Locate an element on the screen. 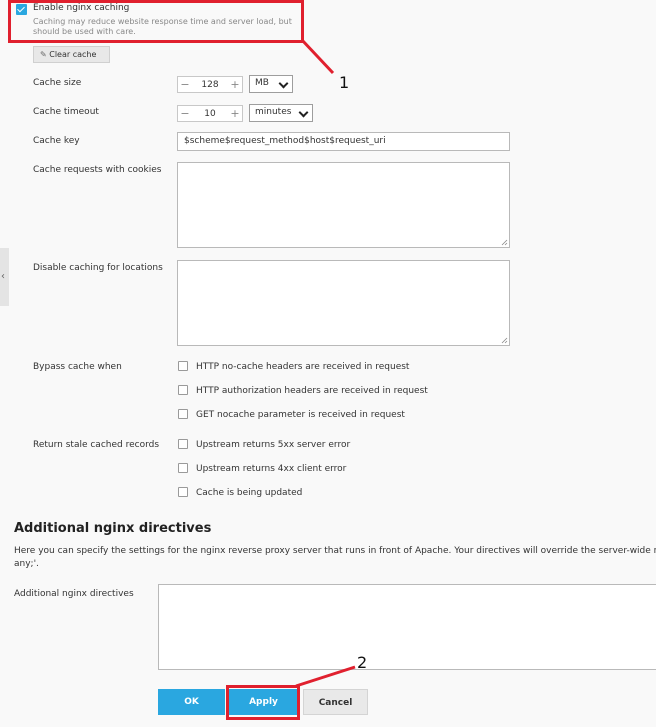 This screenshot has height=727, width=656. cache-size-stepper: − 128 + is located at coordinates (210, 84).